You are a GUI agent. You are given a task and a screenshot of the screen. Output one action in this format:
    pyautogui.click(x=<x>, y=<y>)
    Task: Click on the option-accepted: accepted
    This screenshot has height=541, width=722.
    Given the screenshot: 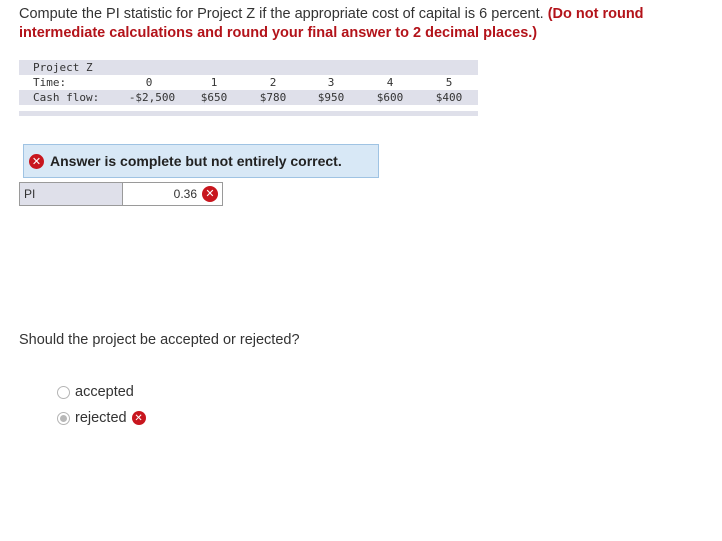 What is the action you would take?
    pyautogui.click(x=95, y=392)
    